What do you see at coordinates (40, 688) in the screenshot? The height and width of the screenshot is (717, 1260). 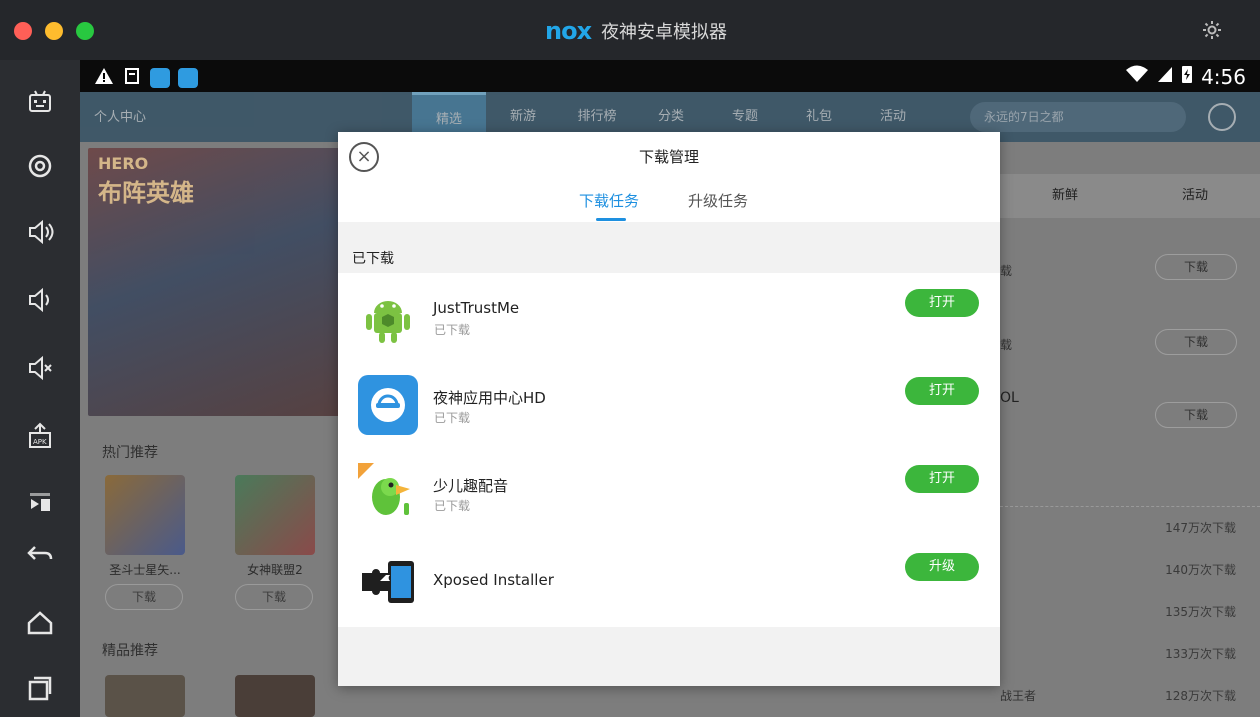 I see `recent-apps-icon` at bounding box center [40, 688].